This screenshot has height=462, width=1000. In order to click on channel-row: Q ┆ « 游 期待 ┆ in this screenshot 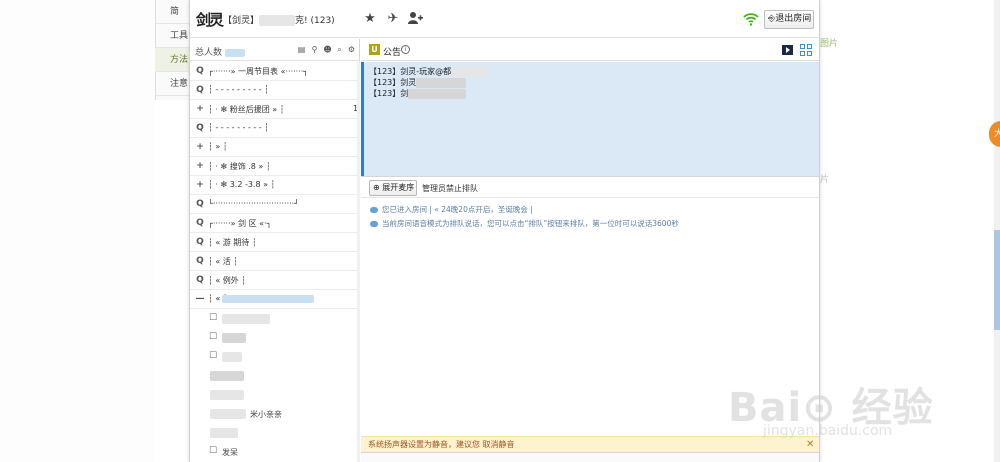, I will do `click(275, 242)`.